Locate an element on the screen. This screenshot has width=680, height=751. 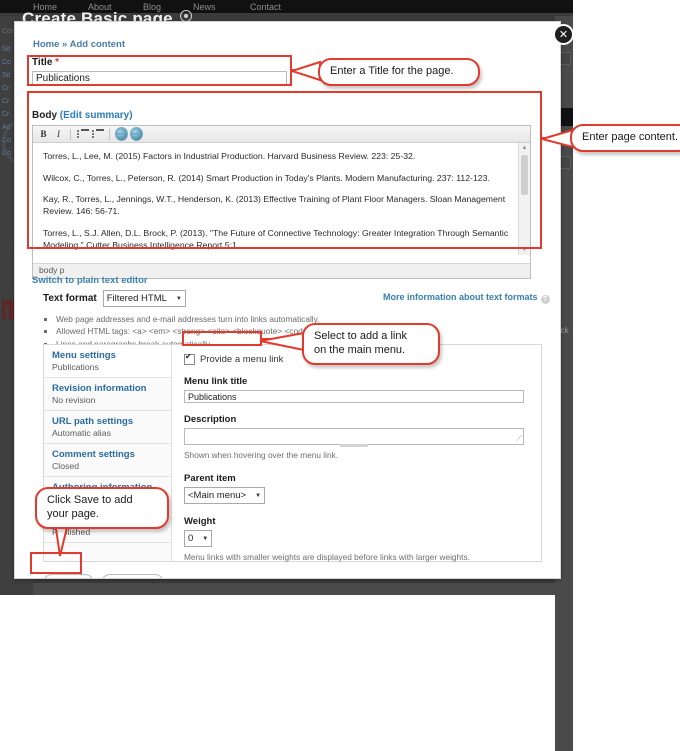
preview-button: Preview is located at coordinates (132, 576).